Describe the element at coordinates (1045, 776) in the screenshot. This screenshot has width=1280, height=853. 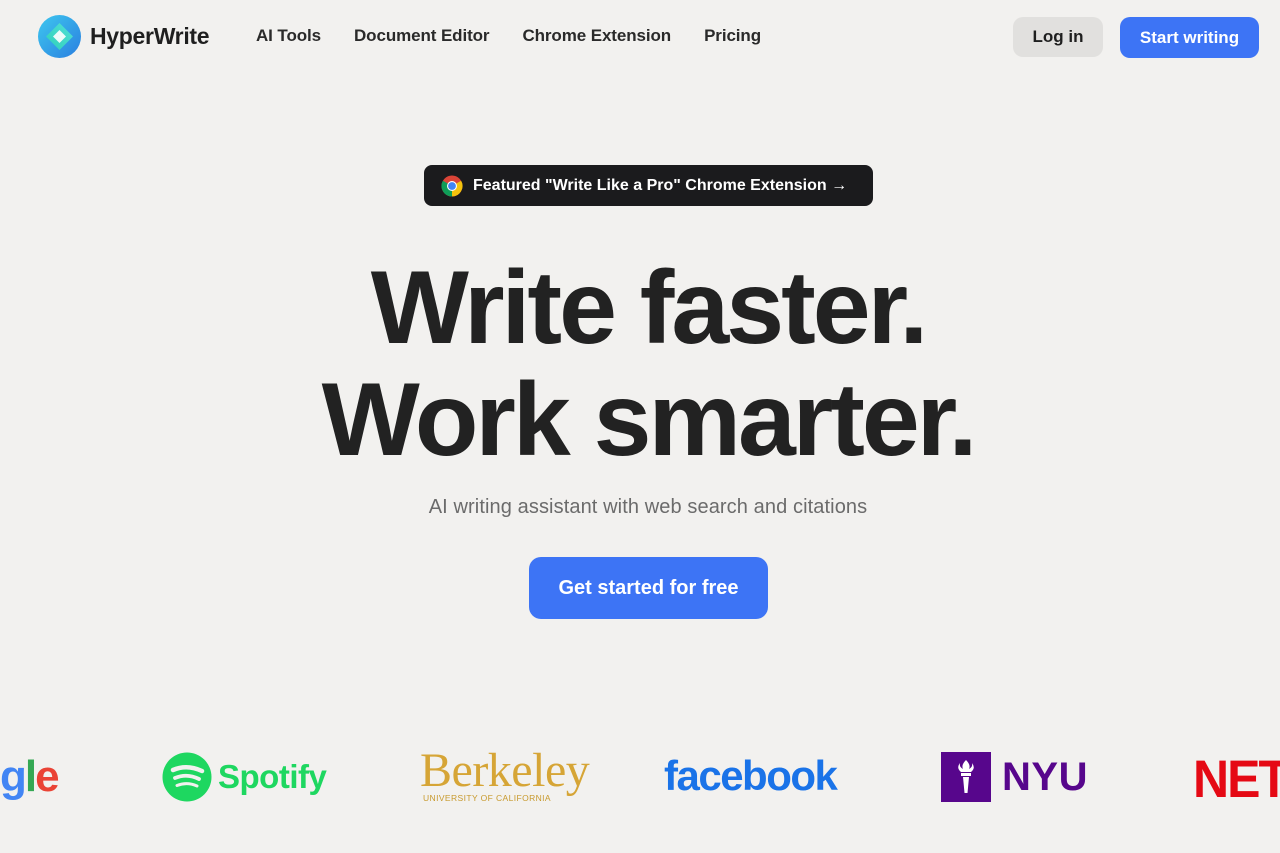
I see `nyu-wordmark: NYU` at that location.